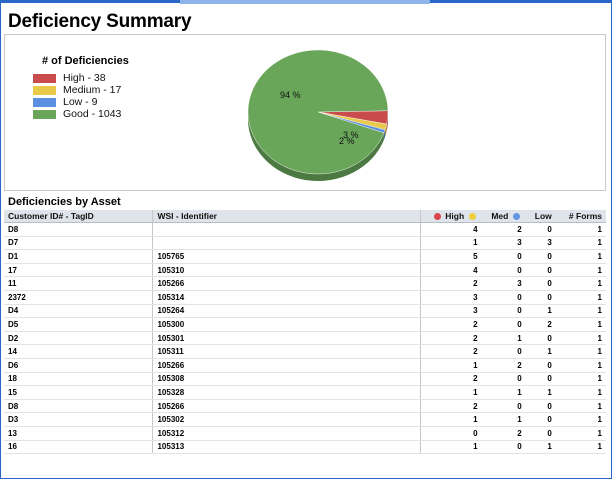 The width and height of the screenshot is (614, 481). Describe the element at coordinates (78, 433) in the screenshot. I see `cell-id: 13` at that location.